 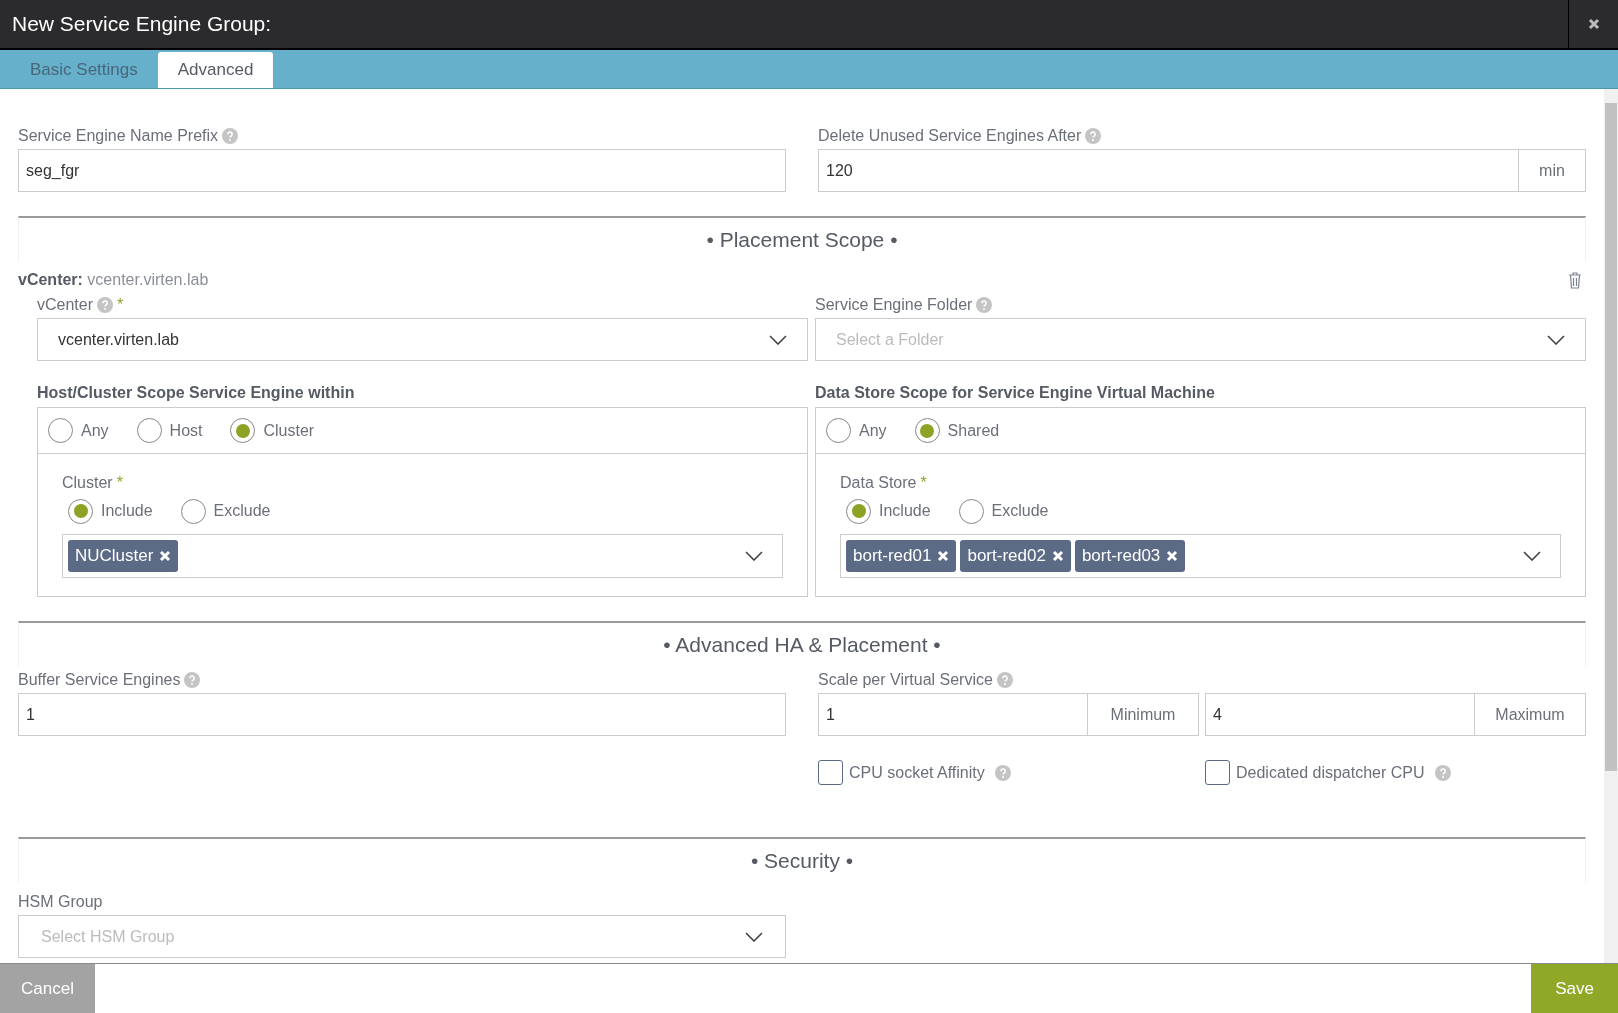 I want to click on field-label: HSM Group, so click(x=60, y=902).